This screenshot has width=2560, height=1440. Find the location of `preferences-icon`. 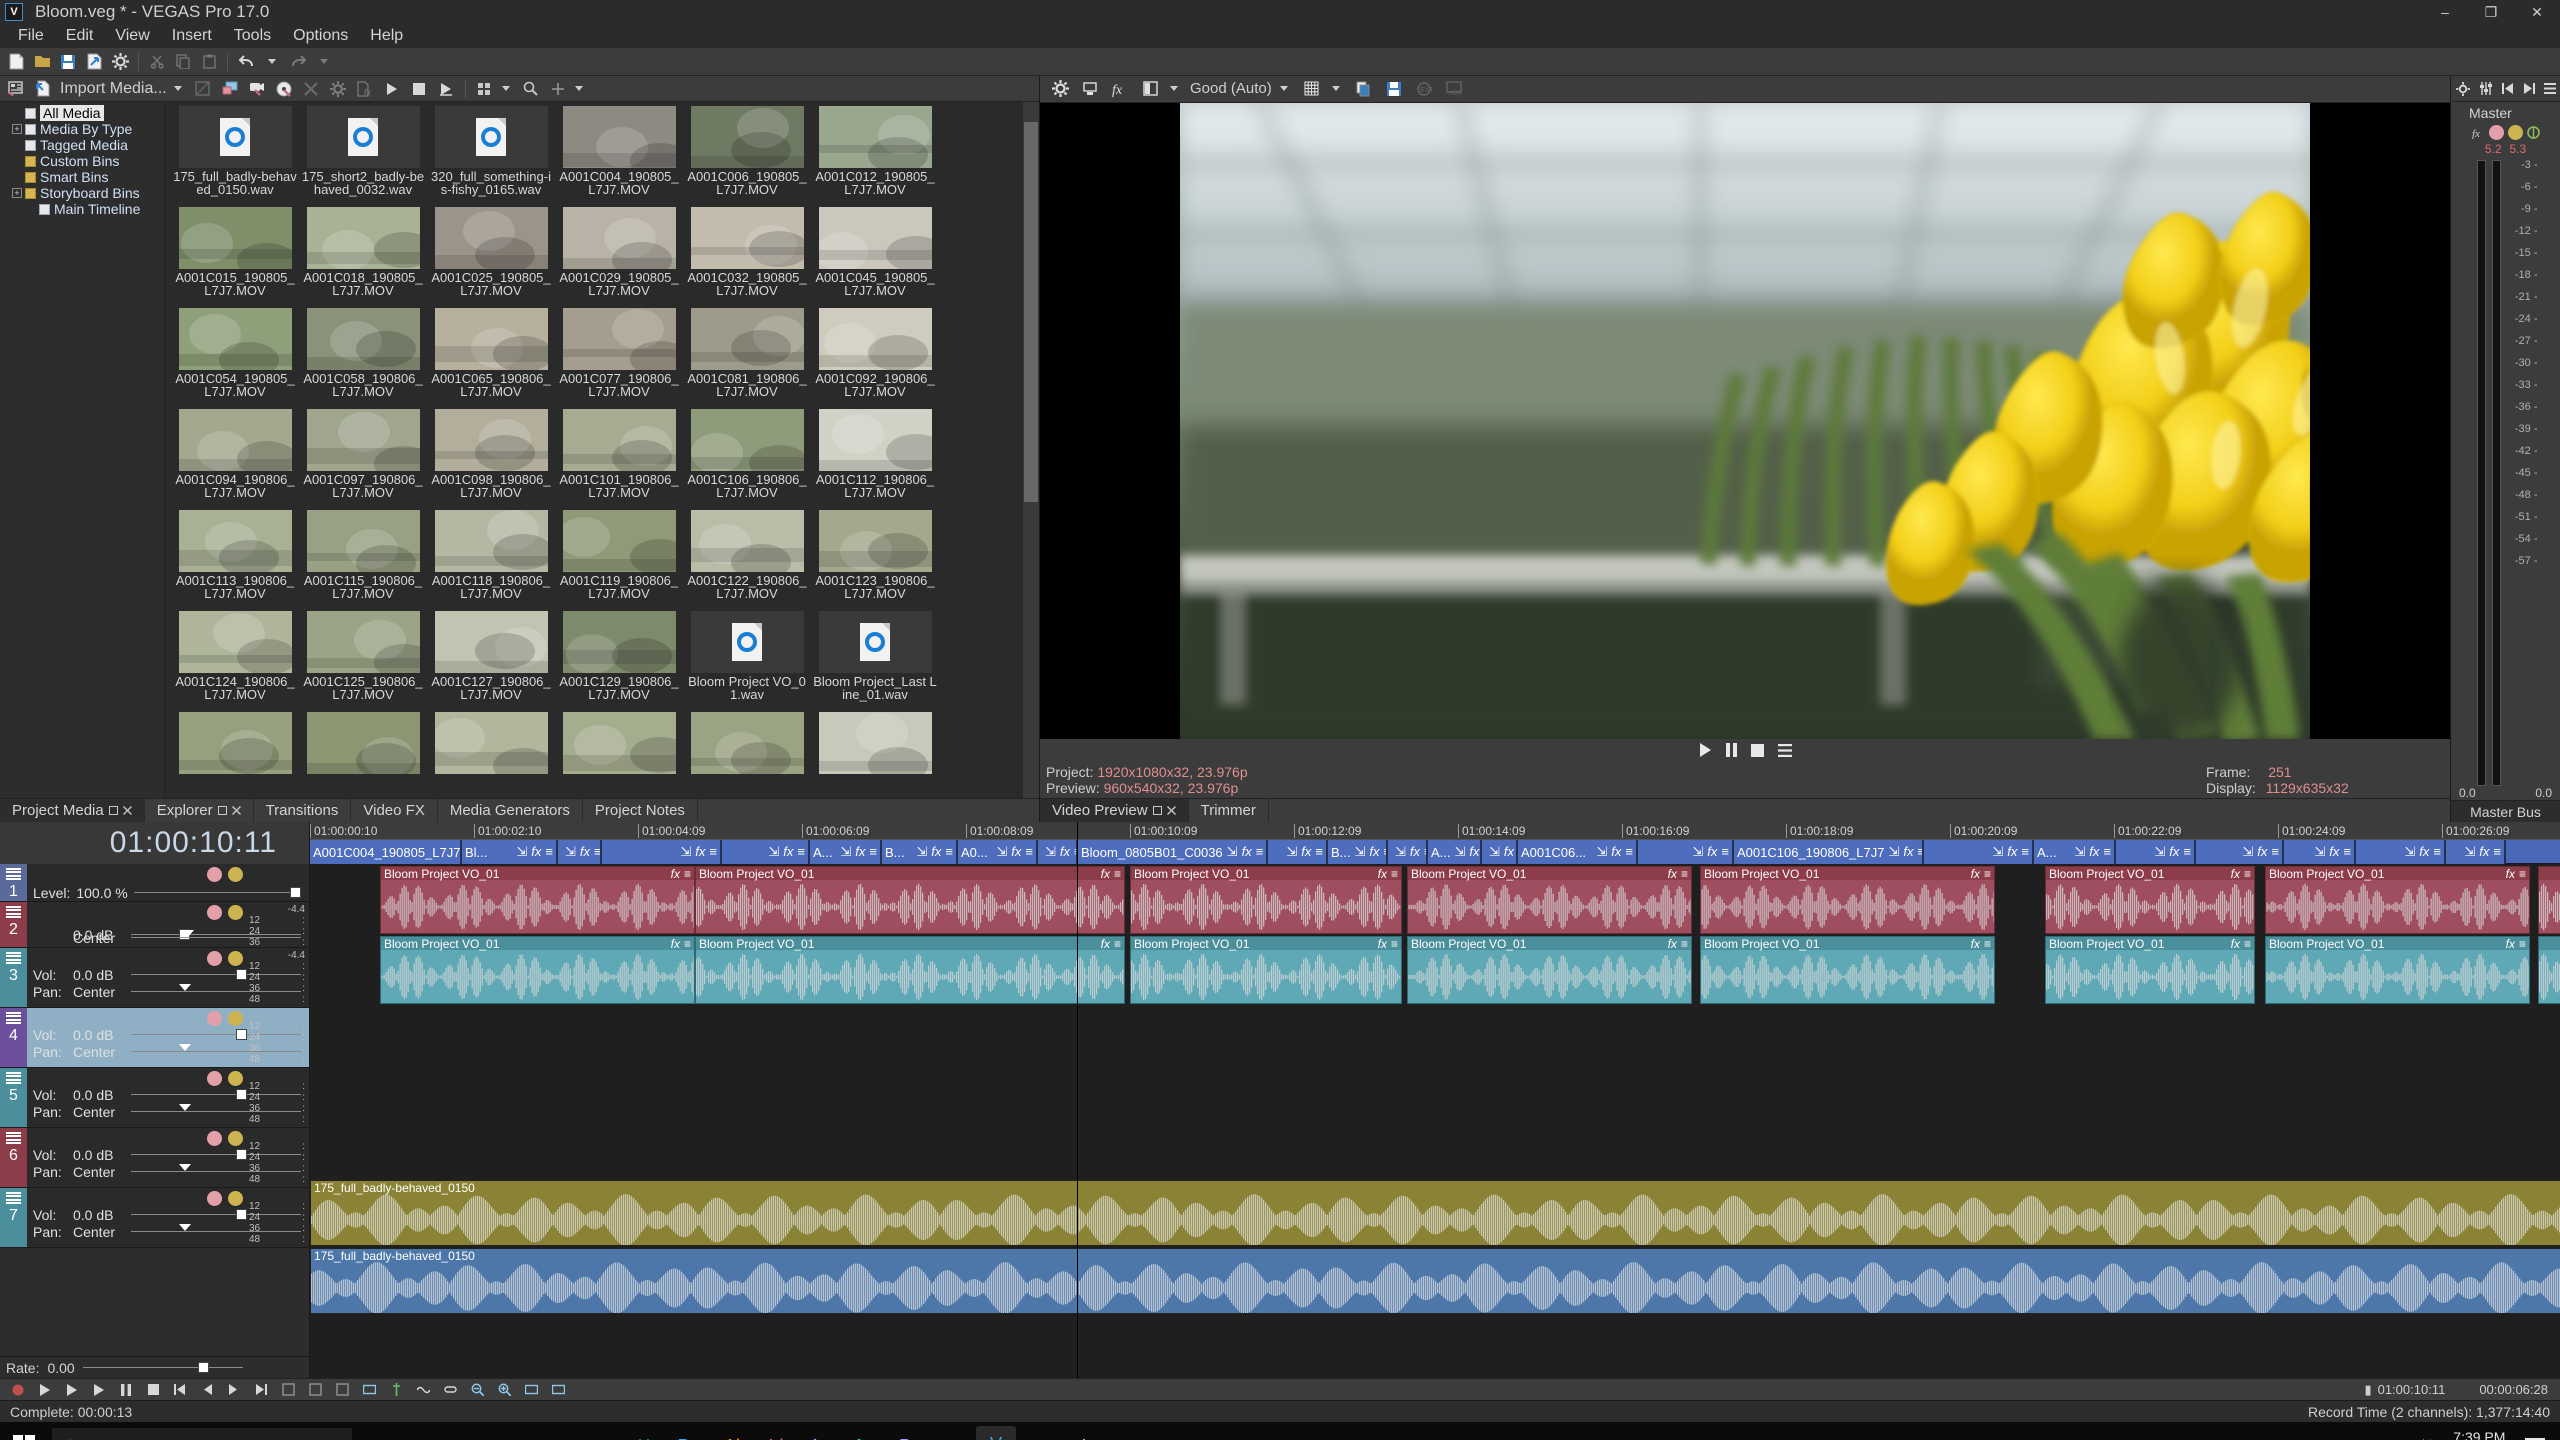

preferences-icon is located at coordinates (120, 62).